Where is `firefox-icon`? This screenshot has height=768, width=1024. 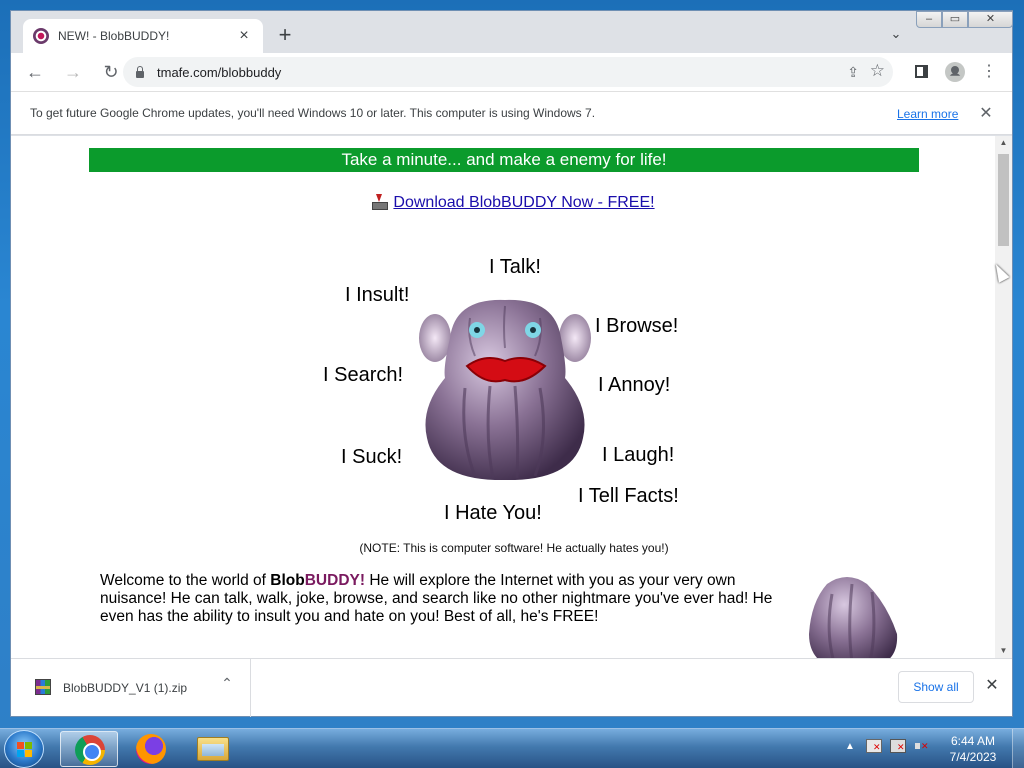
firefox-icon is located at coordinates (151, 749).